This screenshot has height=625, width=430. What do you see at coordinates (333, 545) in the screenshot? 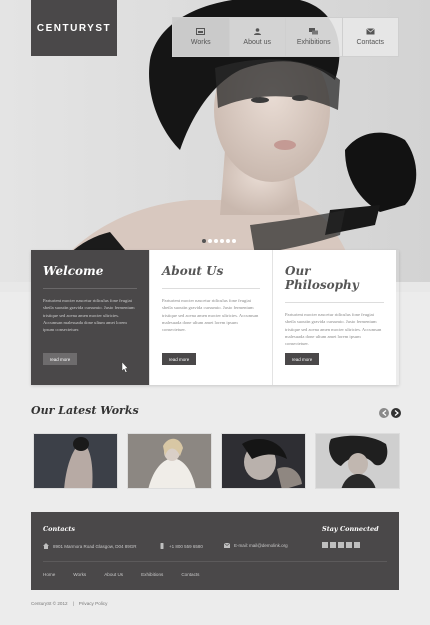
I see `facebook-icon` at bounding box center [333, 545].